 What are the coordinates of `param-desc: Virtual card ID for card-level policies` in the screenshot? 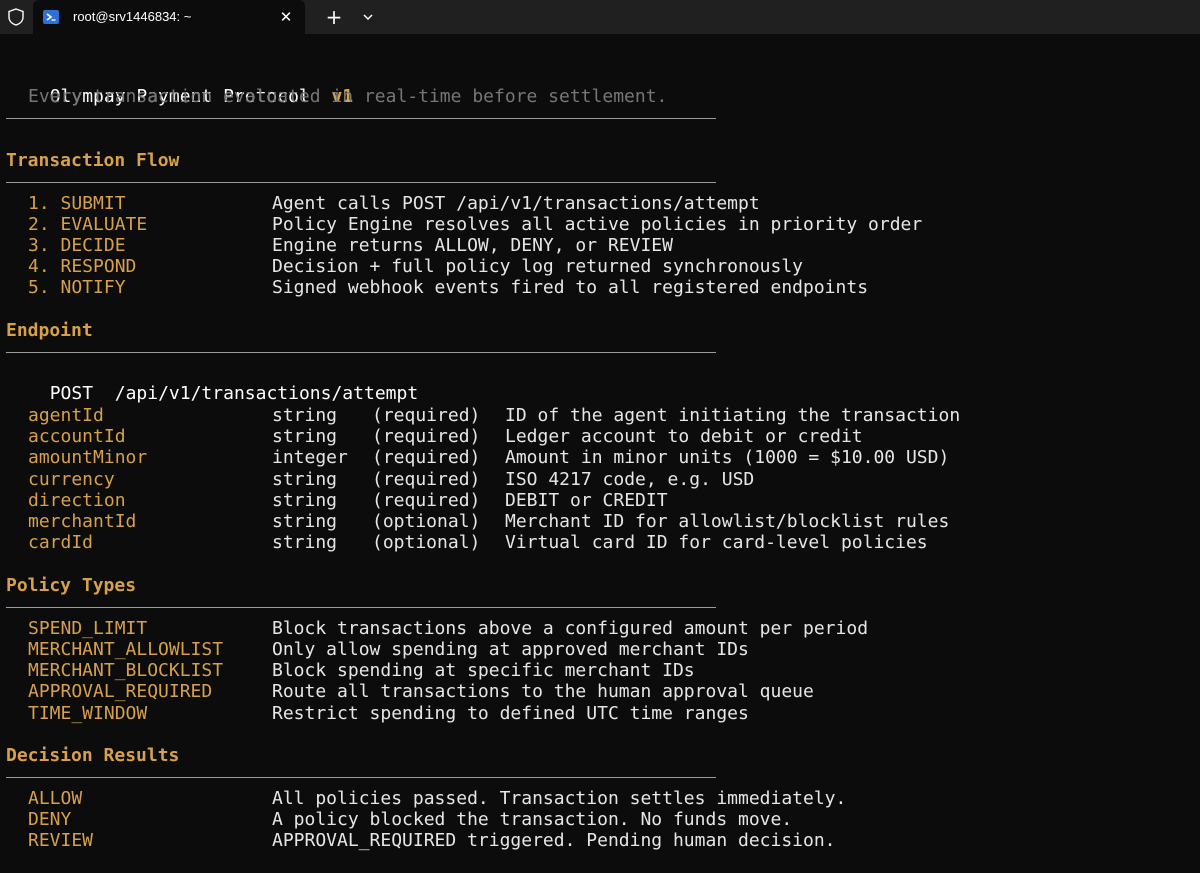 It's located at (716, 542).